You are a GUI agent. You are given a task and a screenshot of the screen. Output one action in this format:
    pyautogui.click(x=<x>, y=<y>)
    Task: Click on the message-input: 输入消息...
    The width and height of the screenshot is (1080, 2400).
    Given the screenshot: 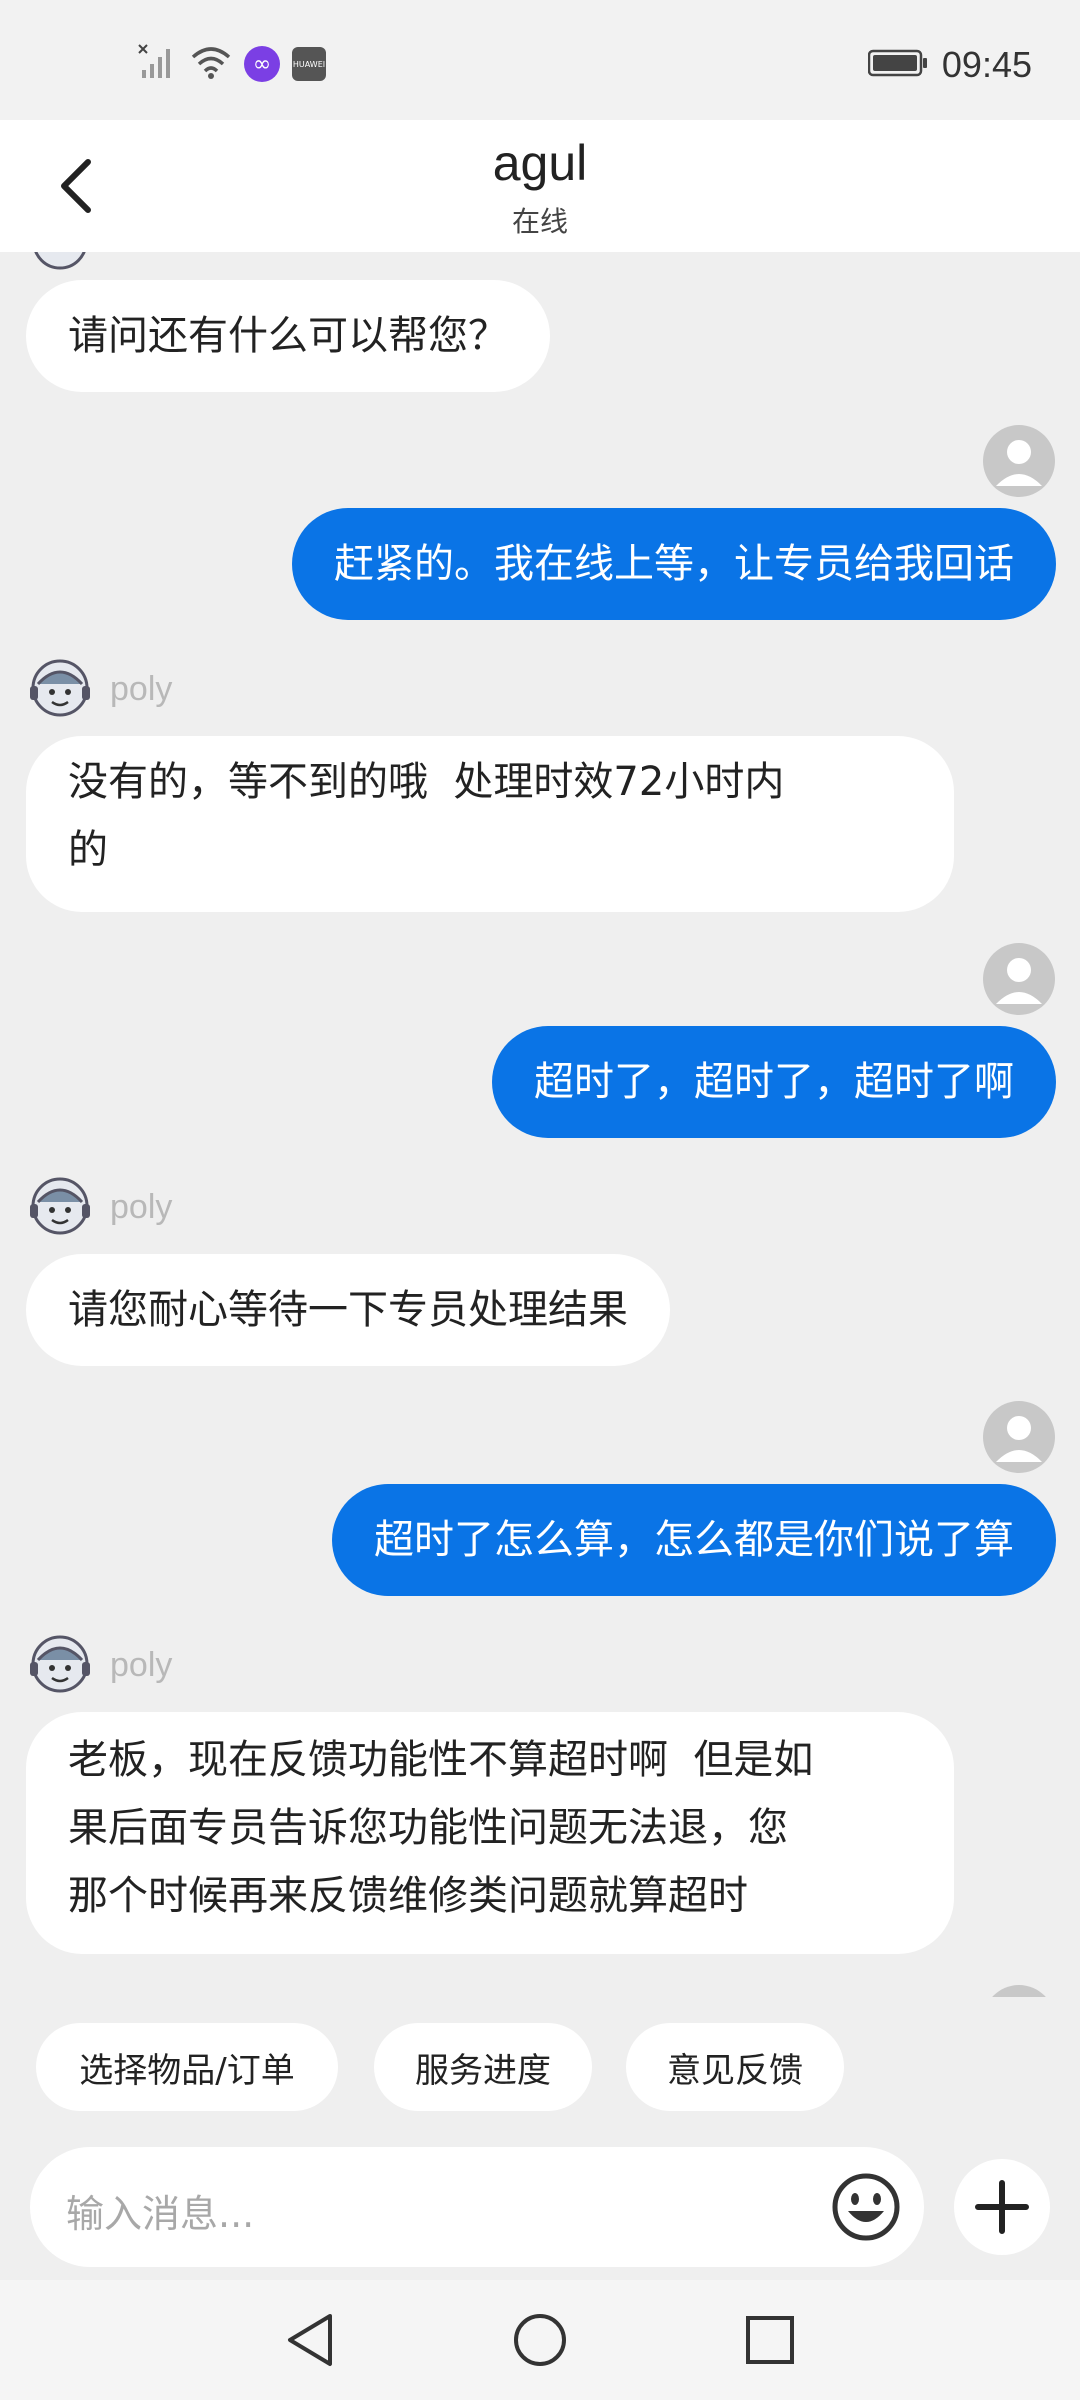 What is the action you would take?
    pyautogui.click(x=477, y=2207)
    